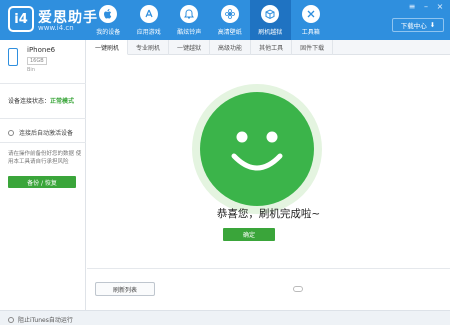 The height and width of the screenshot is (325, 450). I want to click on device-sub: Bin, so click(31, 70).